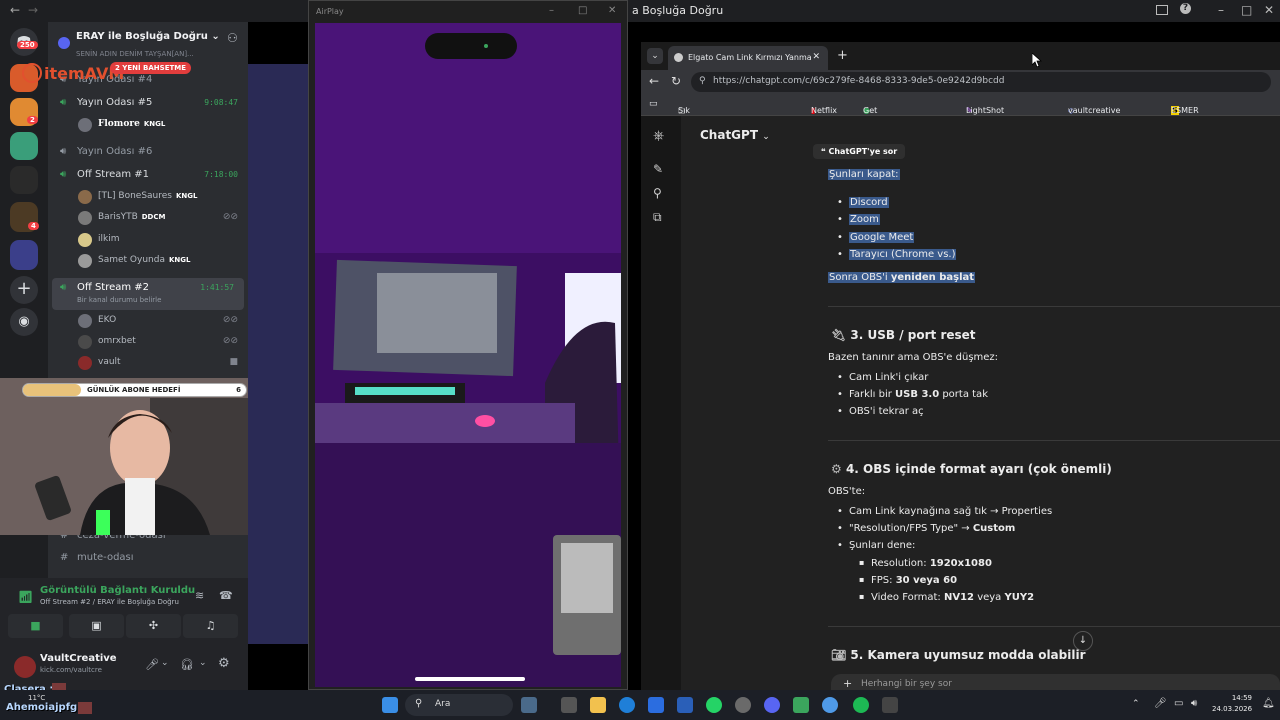 The width and height of the screenshot is (1280, 720). Describe the element at coordinates (880, 411) in the screenshot. I see `list-item: OBS'i tekrar aç` at that location.